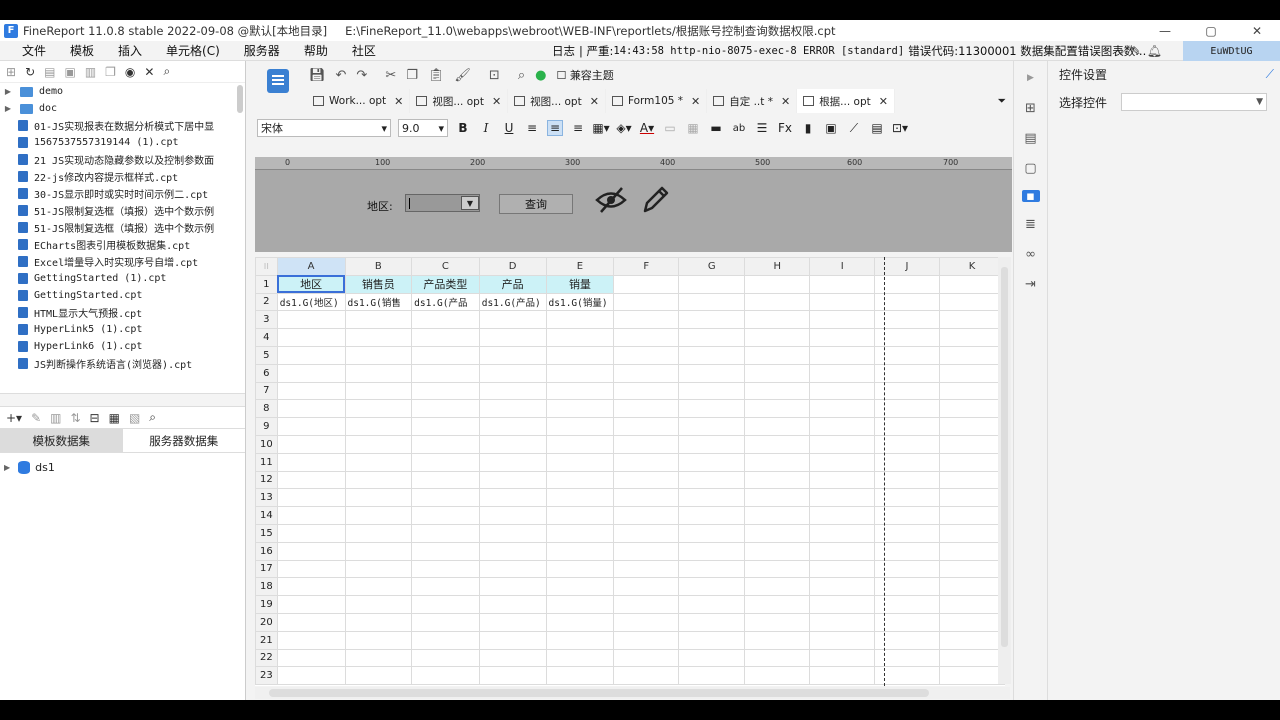 The image size is (1280, 720). Describe the element at coordinates (266, 355) in the screenshot. I see `row-header: 5` at that location.